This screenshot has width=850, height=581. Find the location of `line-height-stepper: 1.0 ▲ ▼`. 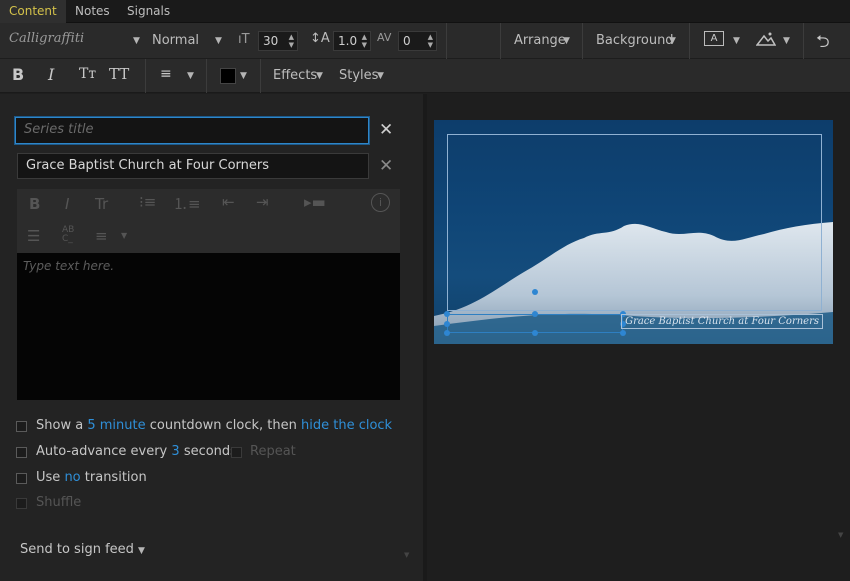

line-height-stepper: 1.0 ▲ ▼ is located at coordinates (352, 41).